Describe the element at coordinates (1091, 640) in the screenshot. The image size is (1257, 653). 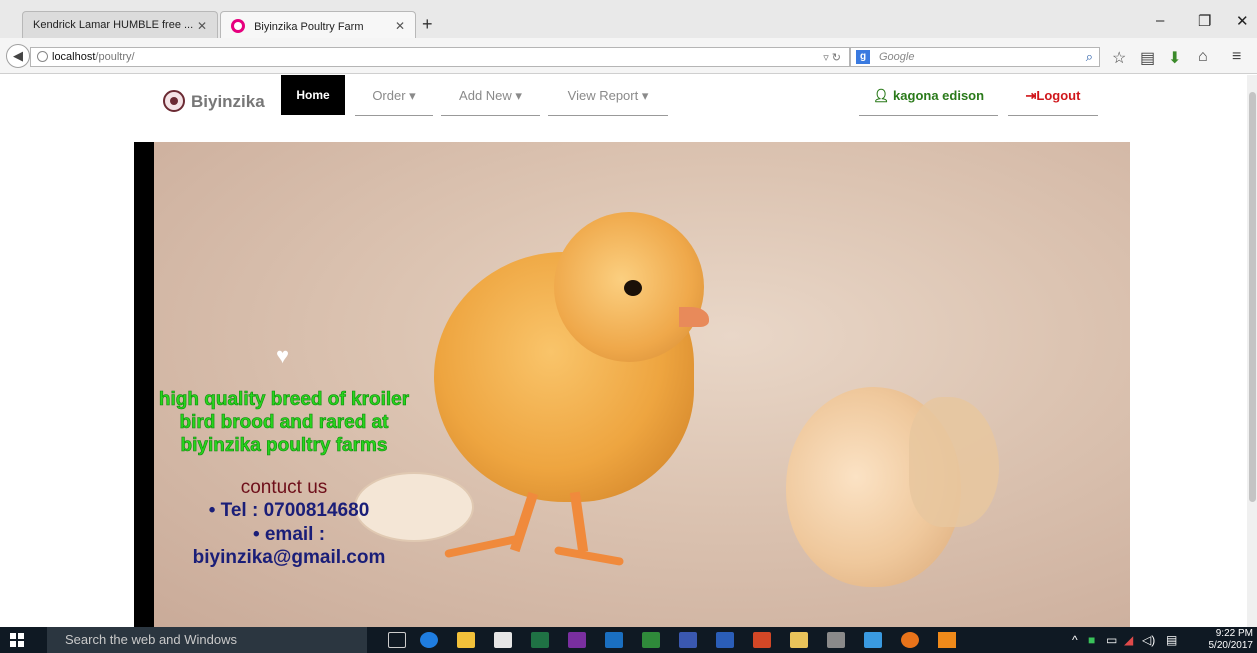
I see `tray-app-icon: ■` at that location.